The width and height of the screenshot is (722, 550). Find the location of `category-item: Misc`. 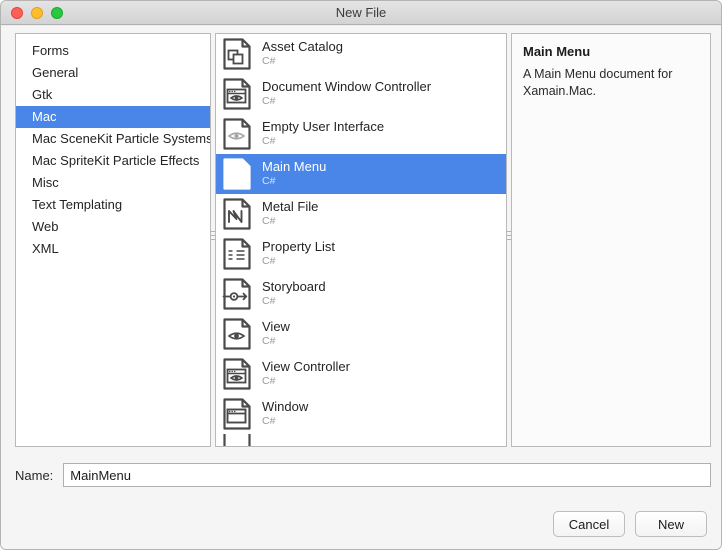

category-item: Misc is located at coordinates (113, 183).